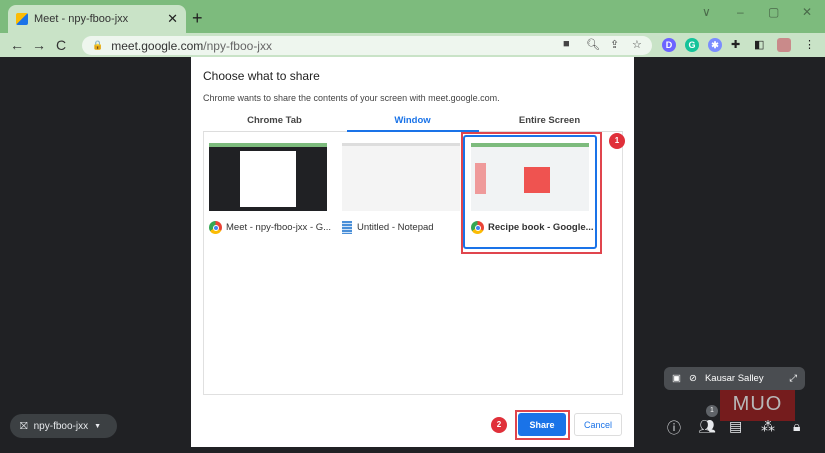  What do you see at coordinates (22, 19) in the screenshot?
I see `meet-favicon-icon` at bounding box center [22, 19].